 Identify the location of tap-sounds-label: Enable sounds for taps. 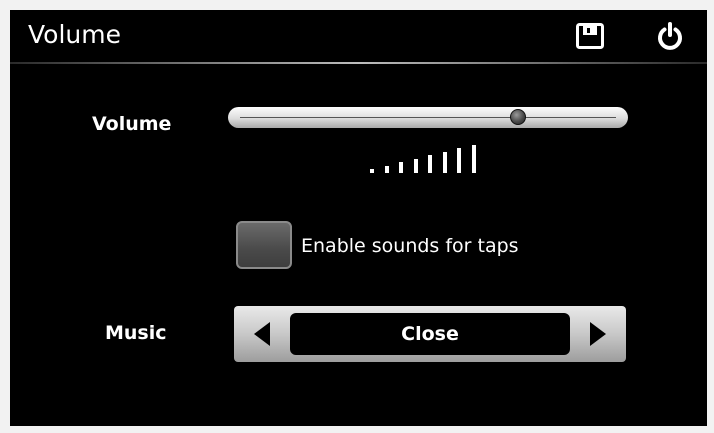
(410, 246).